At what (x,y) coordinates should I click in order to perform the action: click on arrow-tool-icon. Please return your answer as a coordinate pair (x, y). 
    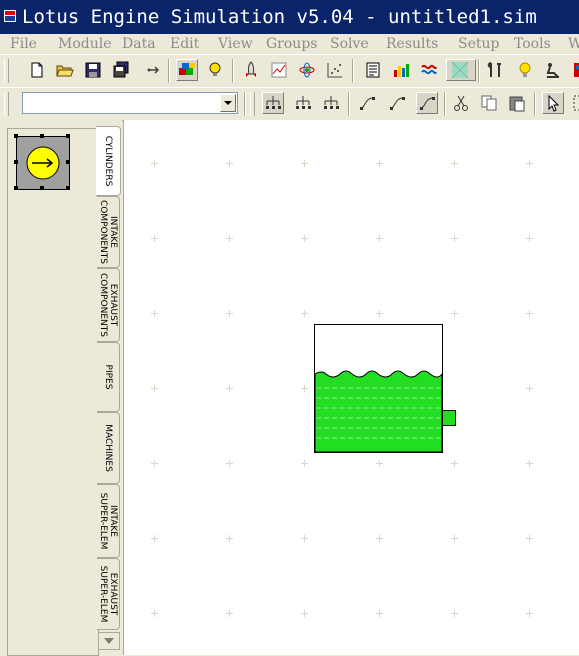
    Looking at the image, I should click on (153, 70).